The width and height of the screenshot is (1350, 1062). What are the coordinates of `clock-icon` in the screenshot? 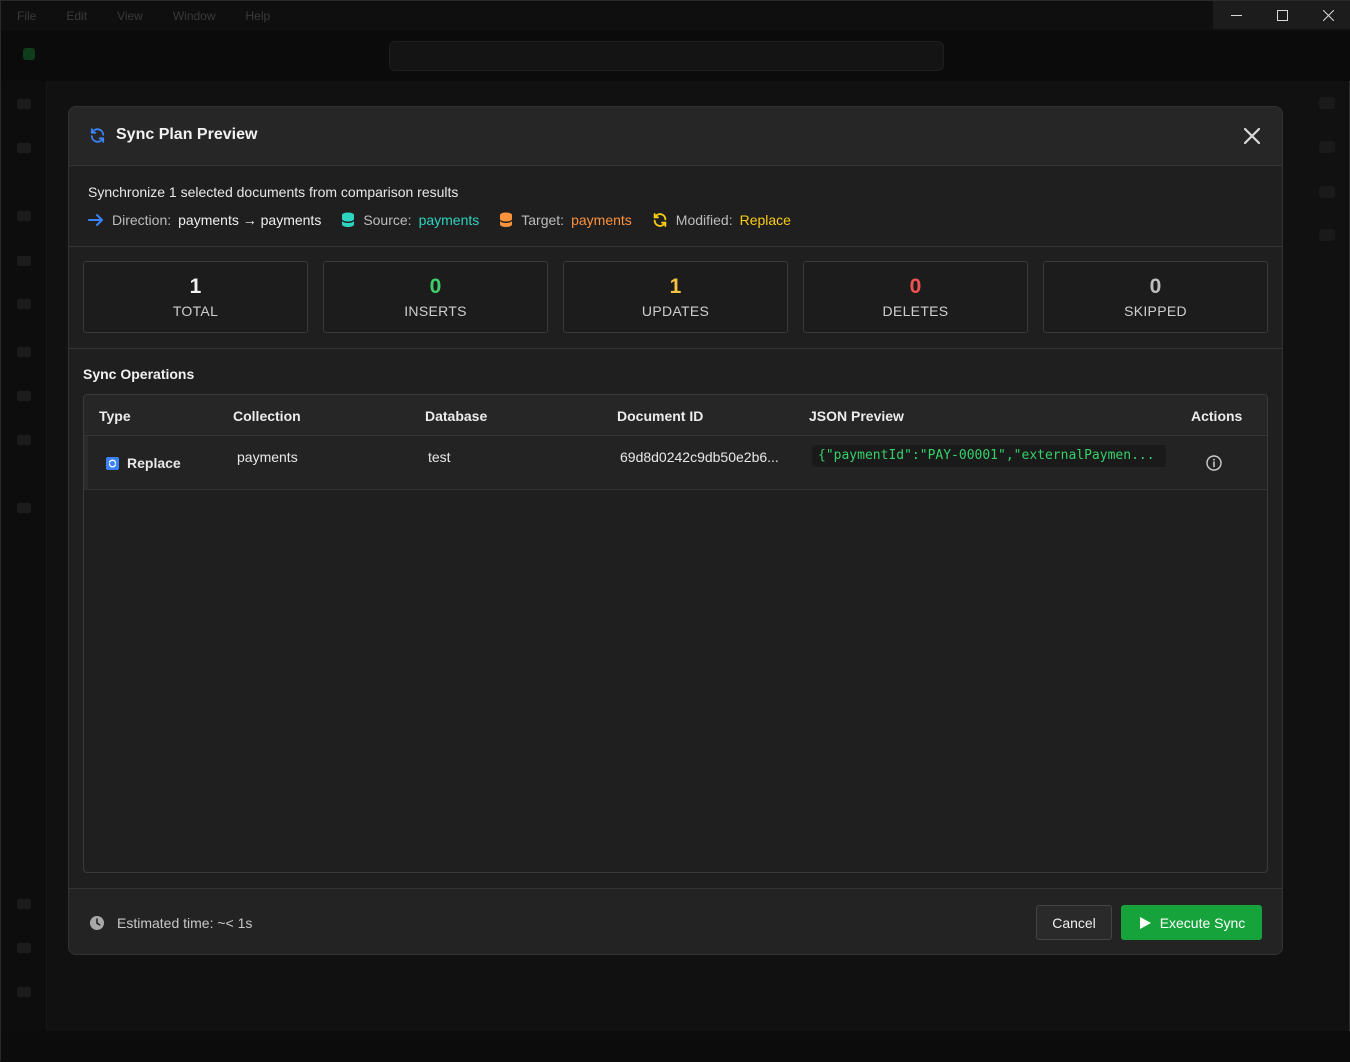 It's located at (97, 923).